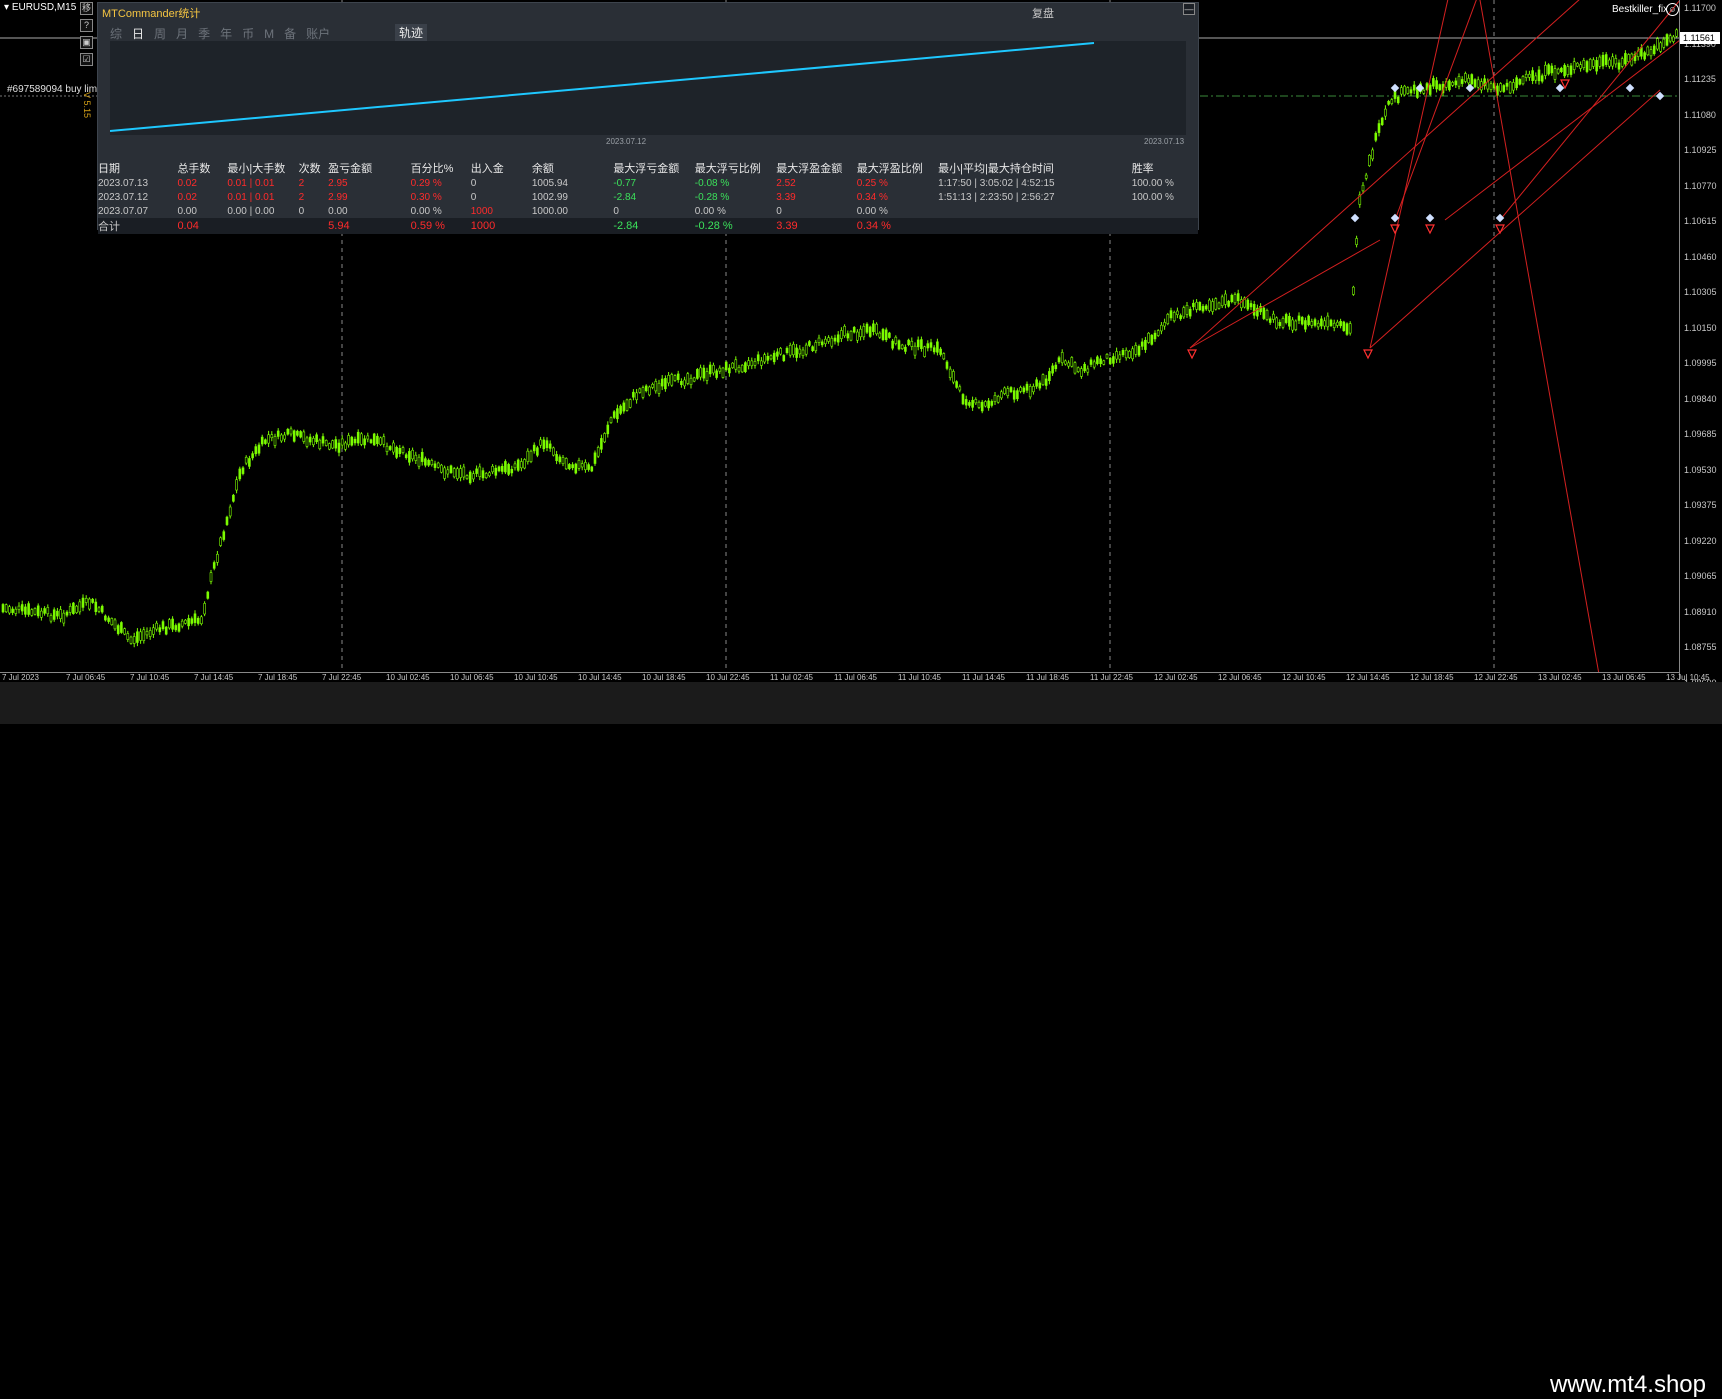 This screenshot has width=1722, height=1399. I want to click on time-tick: 7 Jul 18:45, so click(278, 677).